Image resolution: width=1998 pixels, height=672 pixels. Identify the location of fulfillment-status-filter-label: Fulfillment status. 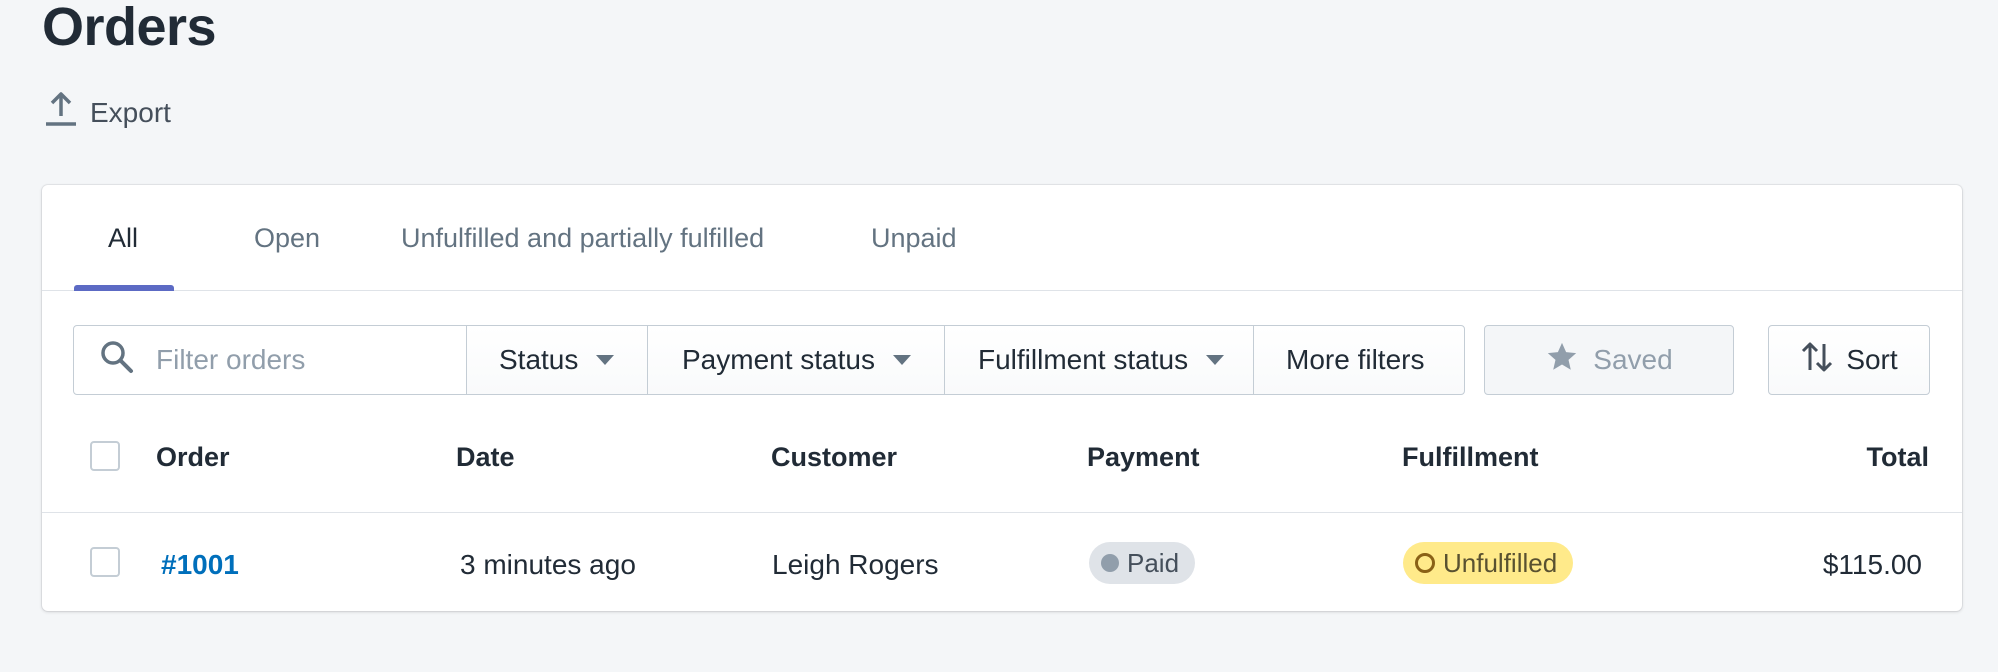
(1083, 359).